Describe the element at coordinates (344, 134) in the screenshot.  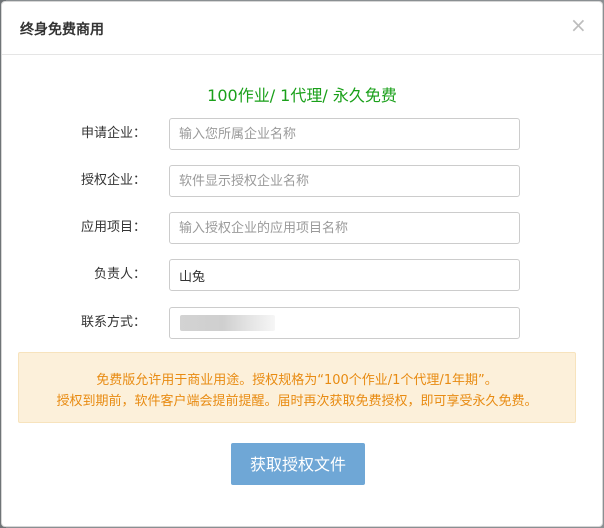
I see `applicant-company-input` at that location.